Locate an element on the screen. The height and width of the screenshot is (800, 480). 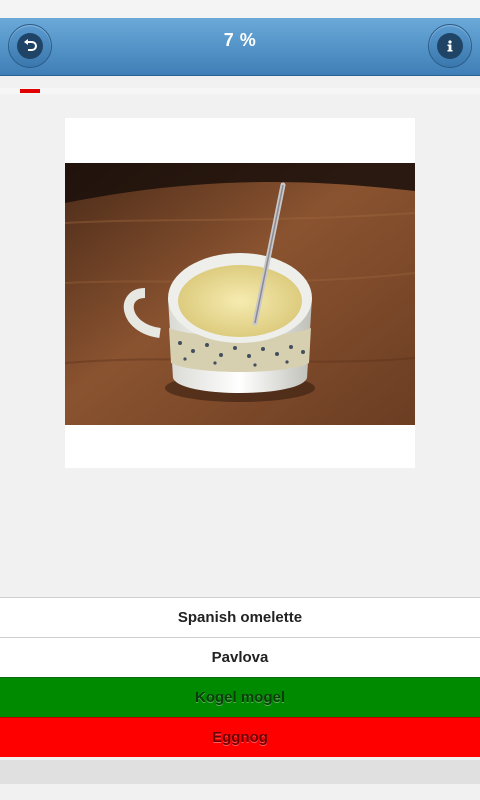
header-bar: 7 % is located at coordinates (240, 47).